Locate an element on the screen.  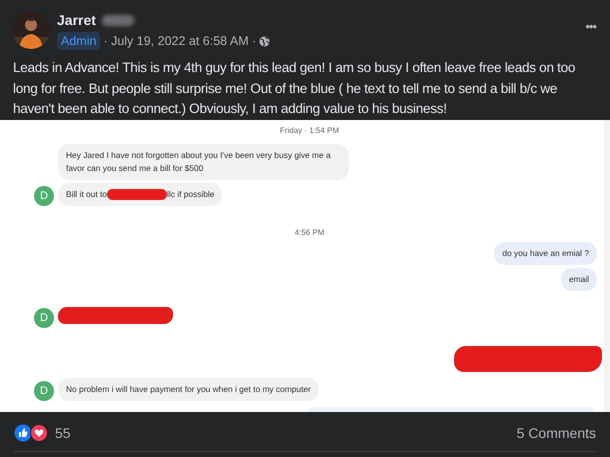
redaction-mark is located at coordinates (136, 194).